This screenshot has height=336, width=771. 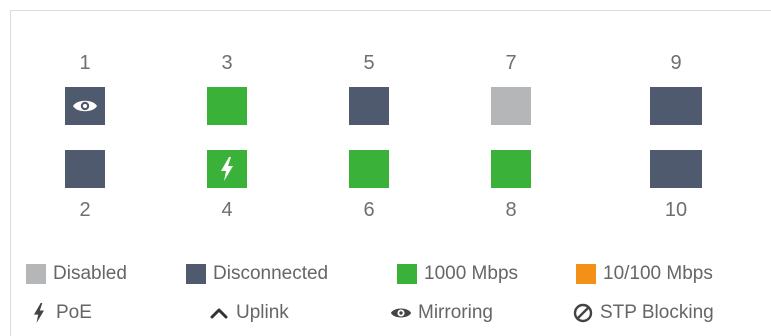 What do you see at coordinates (369, 210) in the screenshot?
I see `port-number-6: 6` at bounding box center [369, 210].